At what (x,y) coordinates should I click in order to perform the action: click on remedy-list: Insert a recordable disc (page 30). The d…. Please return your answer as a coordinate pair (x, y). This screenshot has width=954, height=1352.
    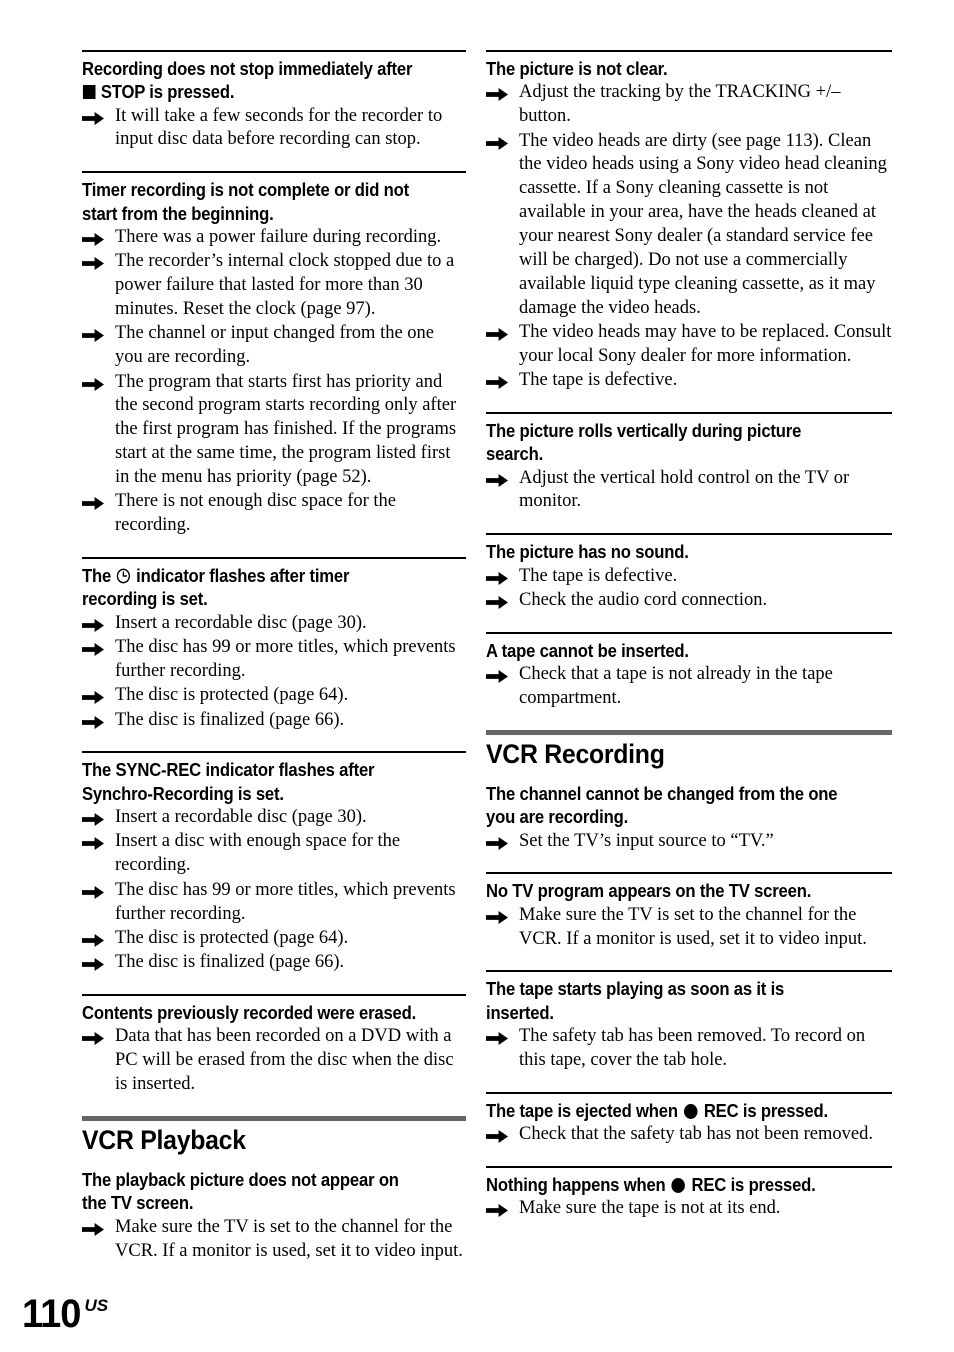
    Looking at the image, I should click on (274, 672).